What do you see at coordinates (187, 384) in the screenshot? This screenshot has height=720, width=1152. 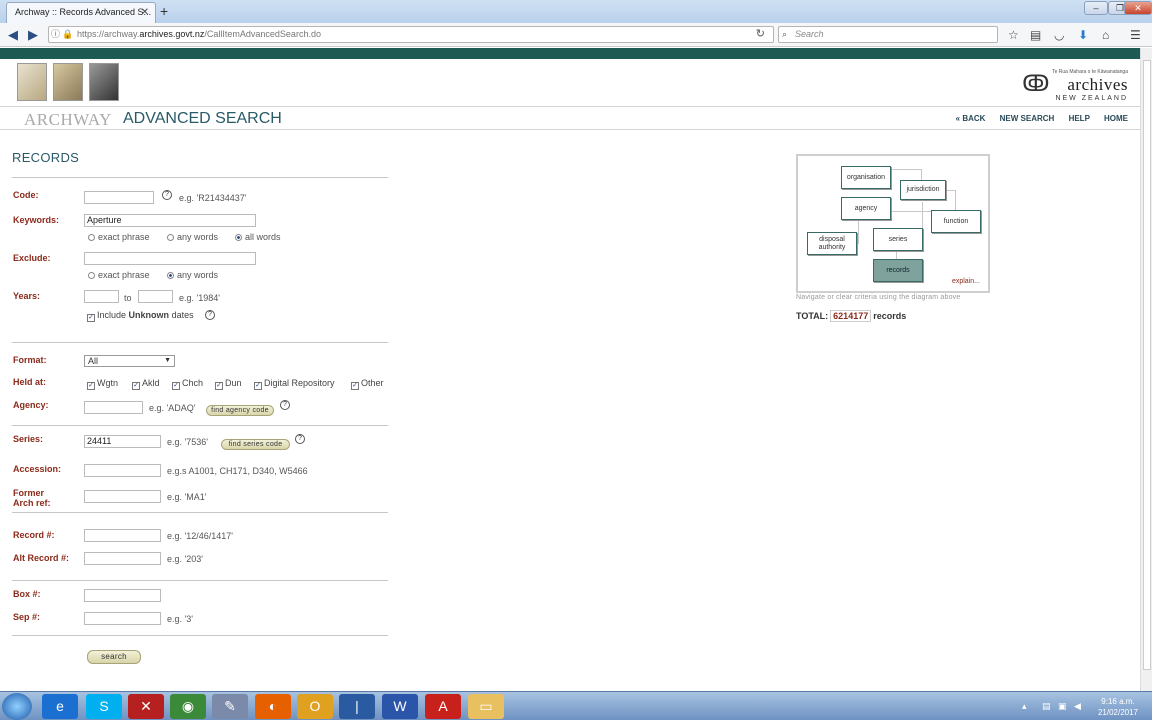 I see `held-chch-checkbox: ✓ Chch` at bounding box center [187, 384].